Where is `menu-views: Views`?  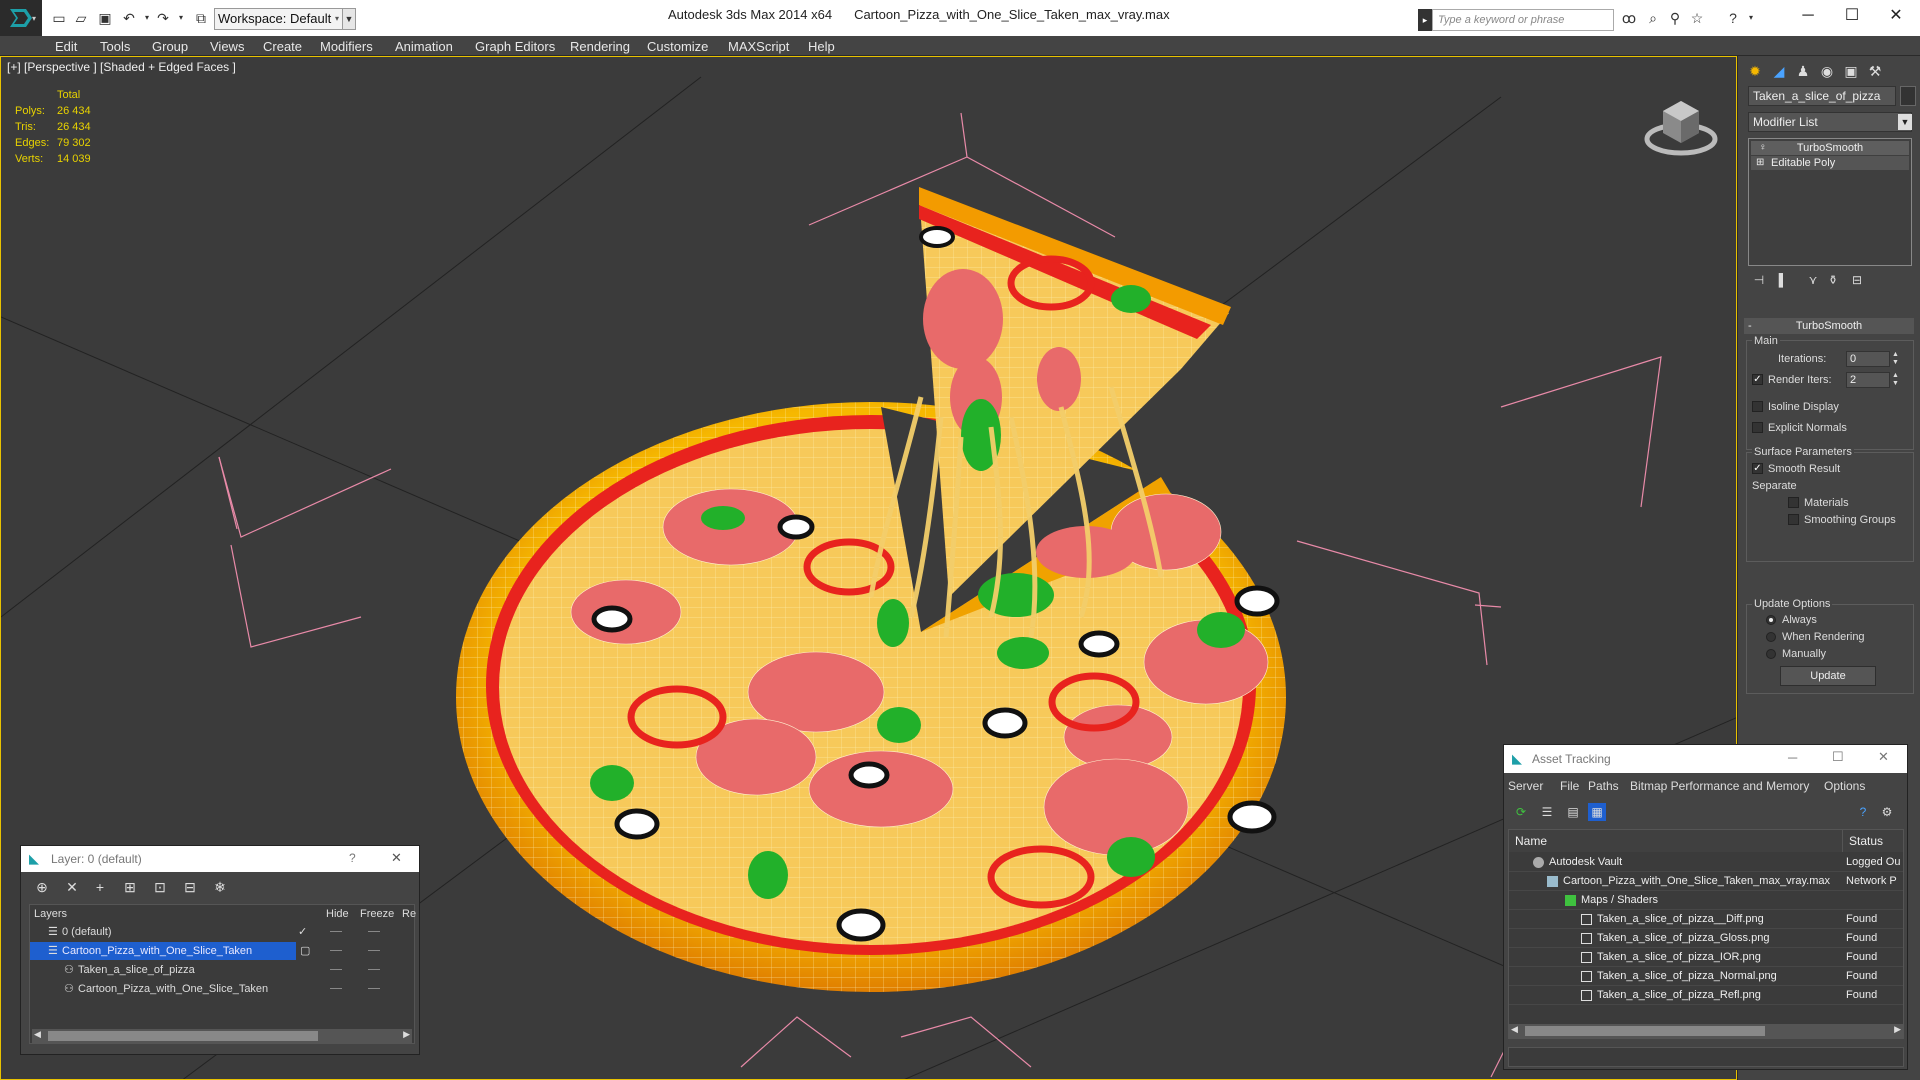 menu-views: Views is located at coordinates (227, 46).